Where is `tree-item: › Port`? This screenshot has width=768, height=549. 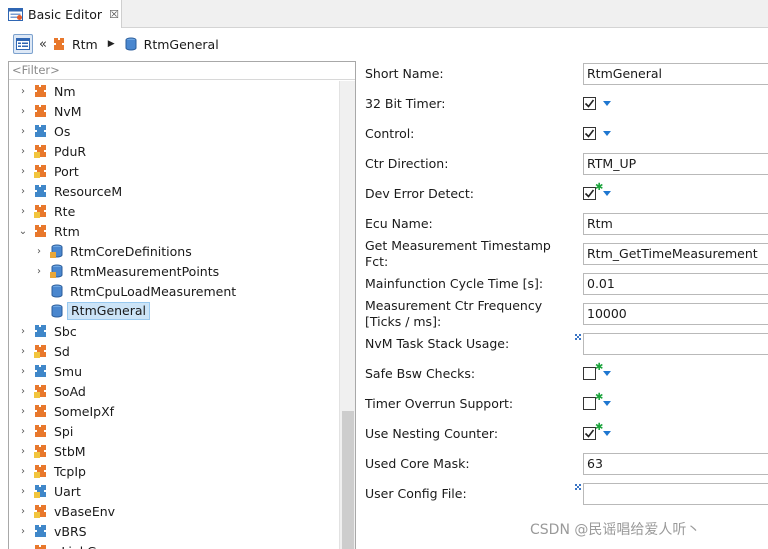 tree-item: › Port is located at coordinates (174, 171).